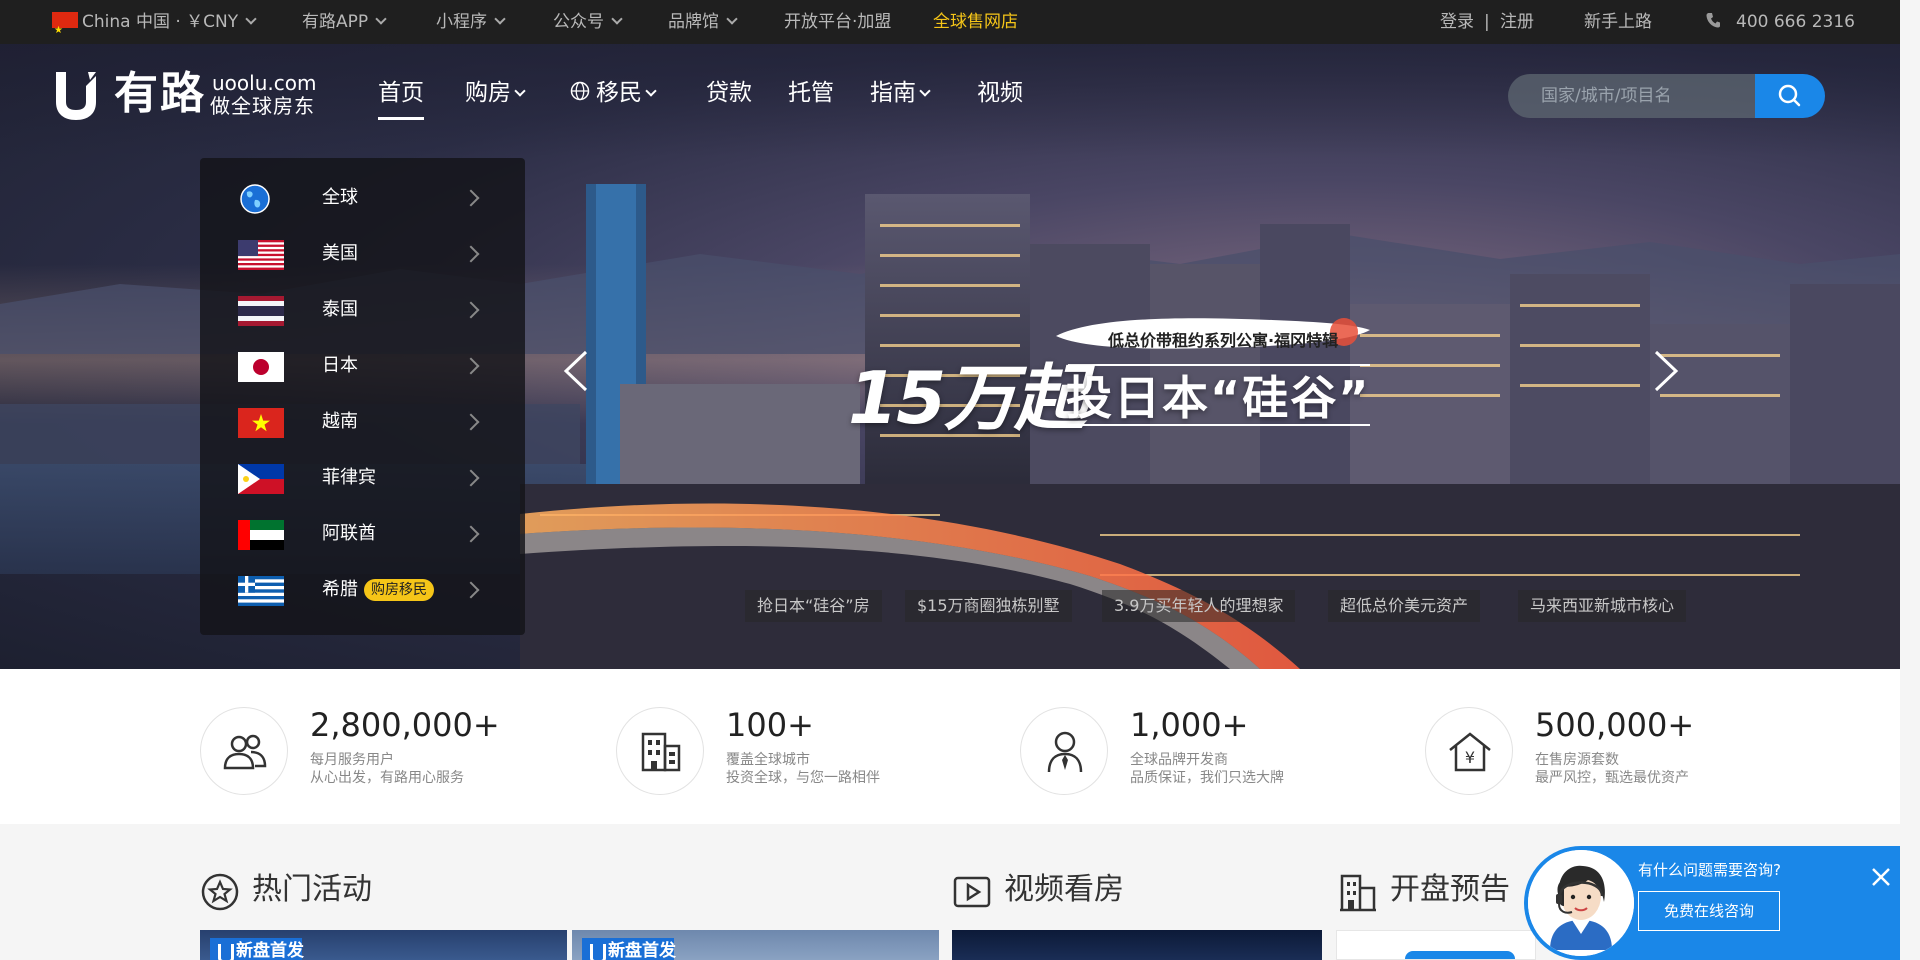 The image size is (1920, 960). Describe the element at coordinates (1517, 22) in the screenshot. I see `register-link: 注册` at that location.